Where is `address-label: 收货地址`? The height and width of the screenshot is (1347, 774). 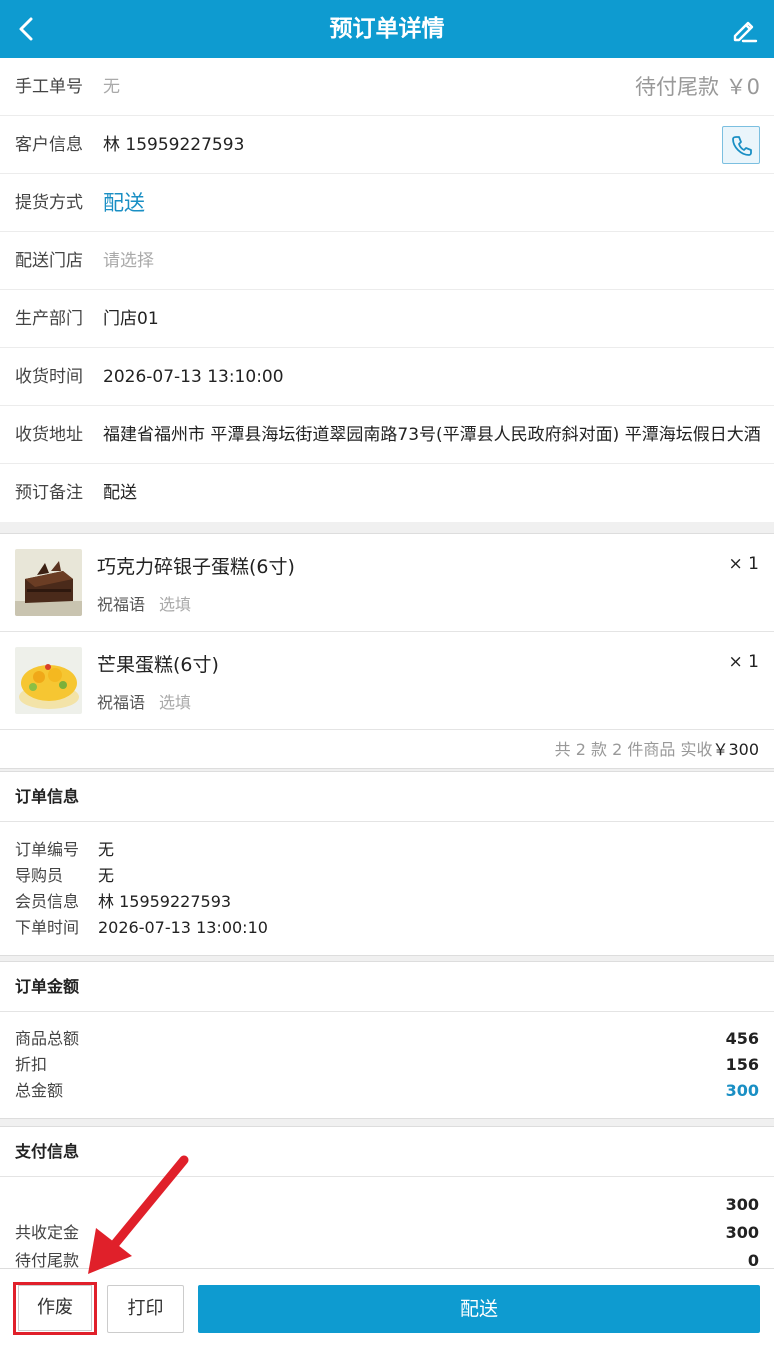 address-label: 收货地址 is located at coordinates (49, 435).